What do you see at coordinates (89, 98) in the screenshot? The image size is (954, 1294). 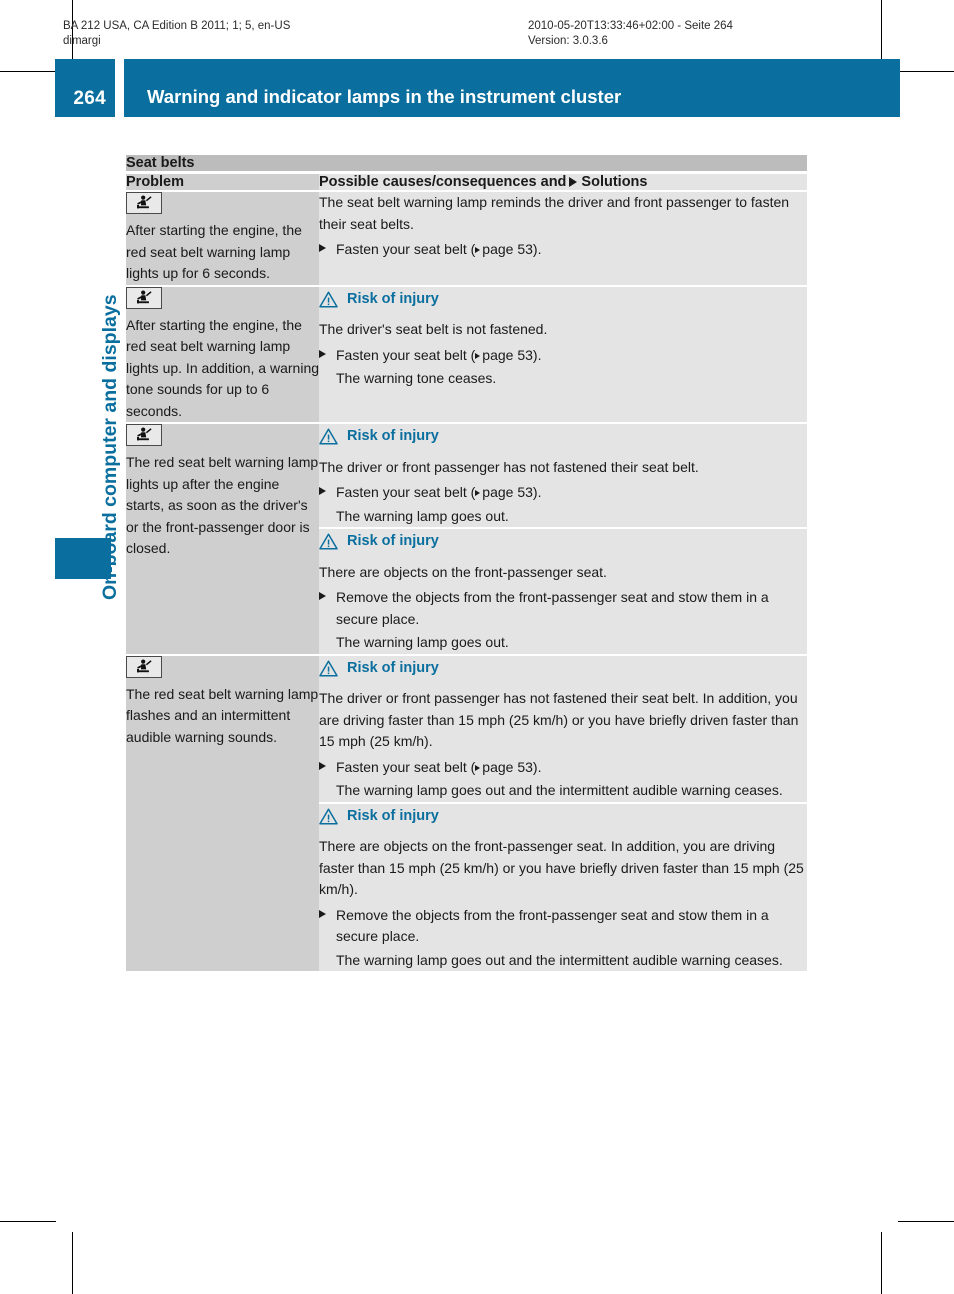 I see `page-number: 264` at bounding box center [89, 98].